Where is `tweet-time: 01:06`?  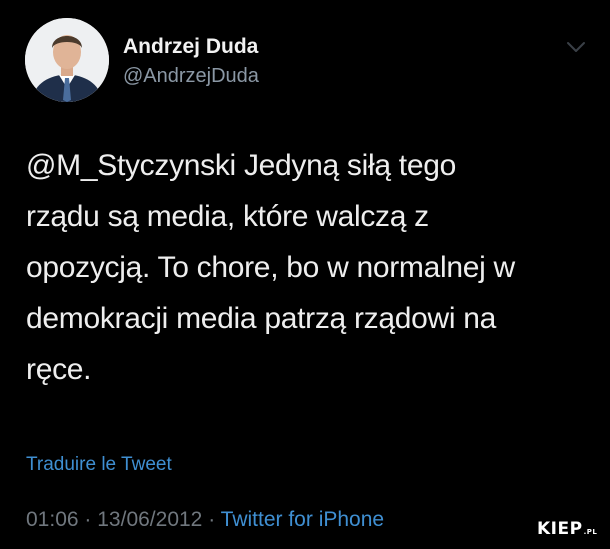
tweet-time: 01:06 is located at coordinates (52, 519).